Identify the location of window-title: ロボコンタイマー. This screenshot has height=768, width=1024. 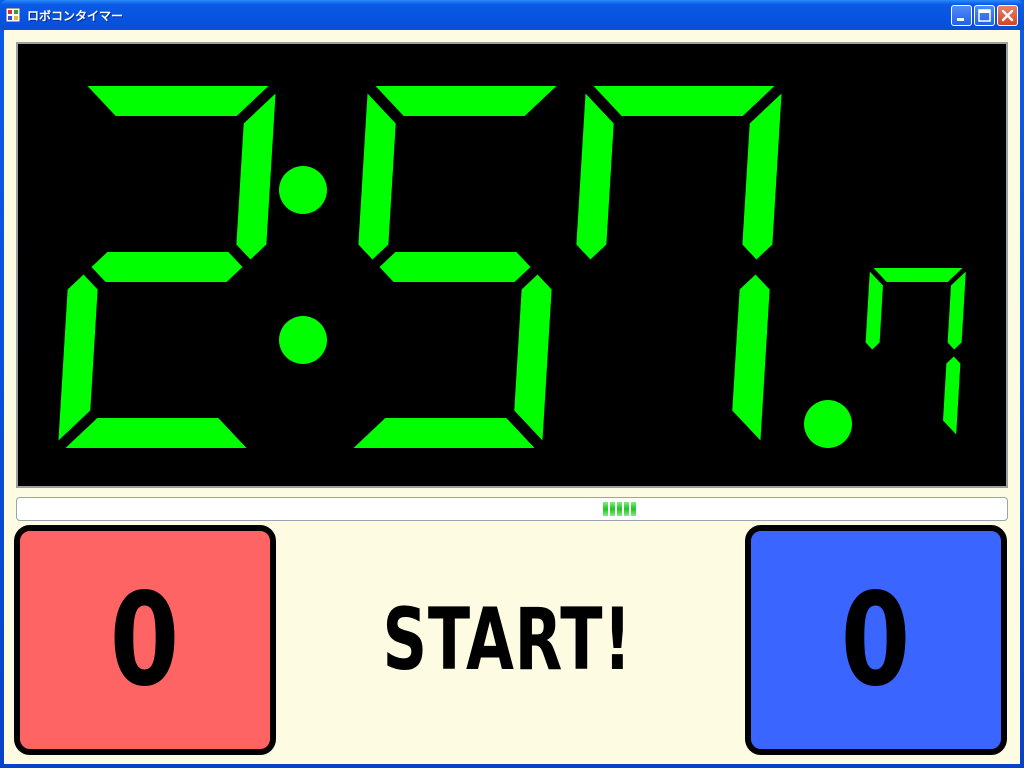
(75, 16).